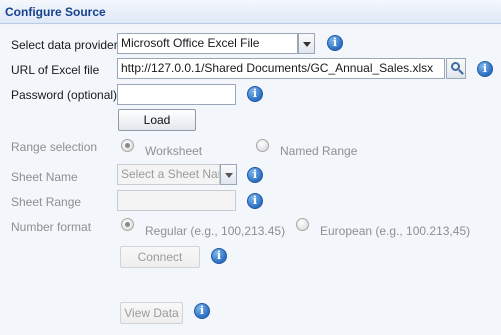 The width and height of the screenshot is (501, 335). Describe the element at coordinates (219, 256) in the screenshot. I see `connect-info-icon` at that location.